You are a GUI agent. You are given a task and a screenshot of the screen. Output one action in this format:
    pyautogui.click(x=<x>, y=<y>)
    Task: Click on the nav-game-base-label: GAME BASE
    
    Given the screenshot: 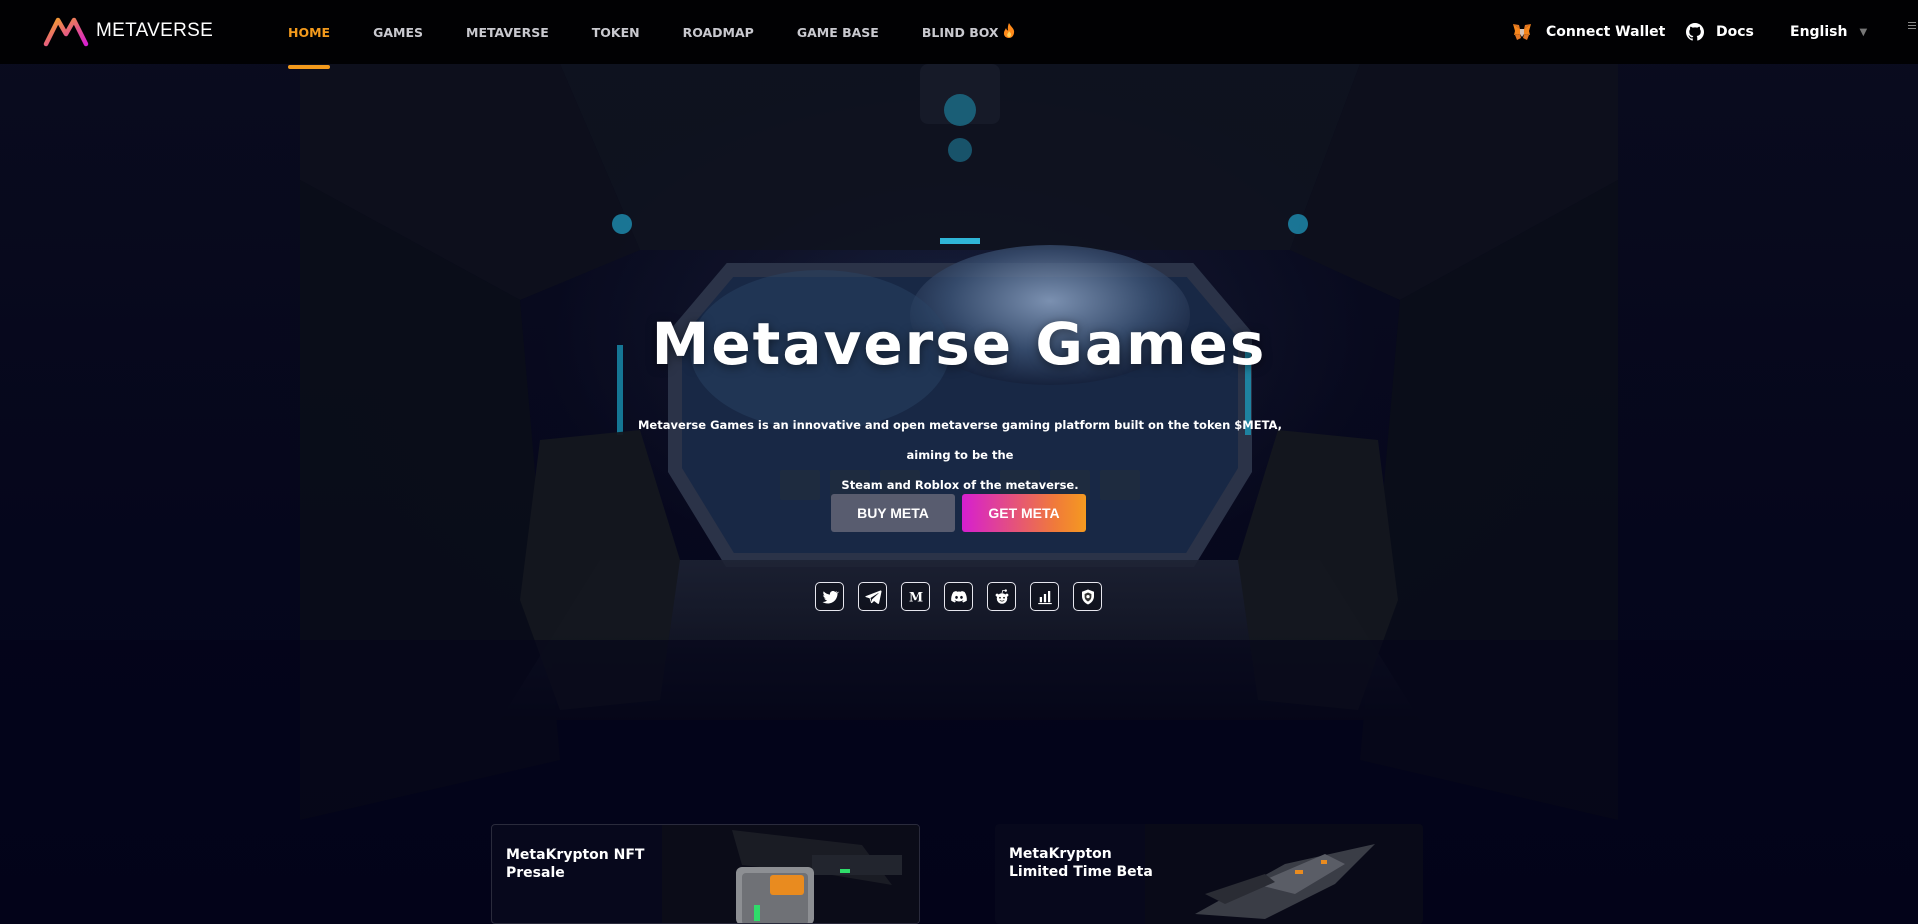 What is the action you would take?
    pyautogui.click(x=837, y=32)
    